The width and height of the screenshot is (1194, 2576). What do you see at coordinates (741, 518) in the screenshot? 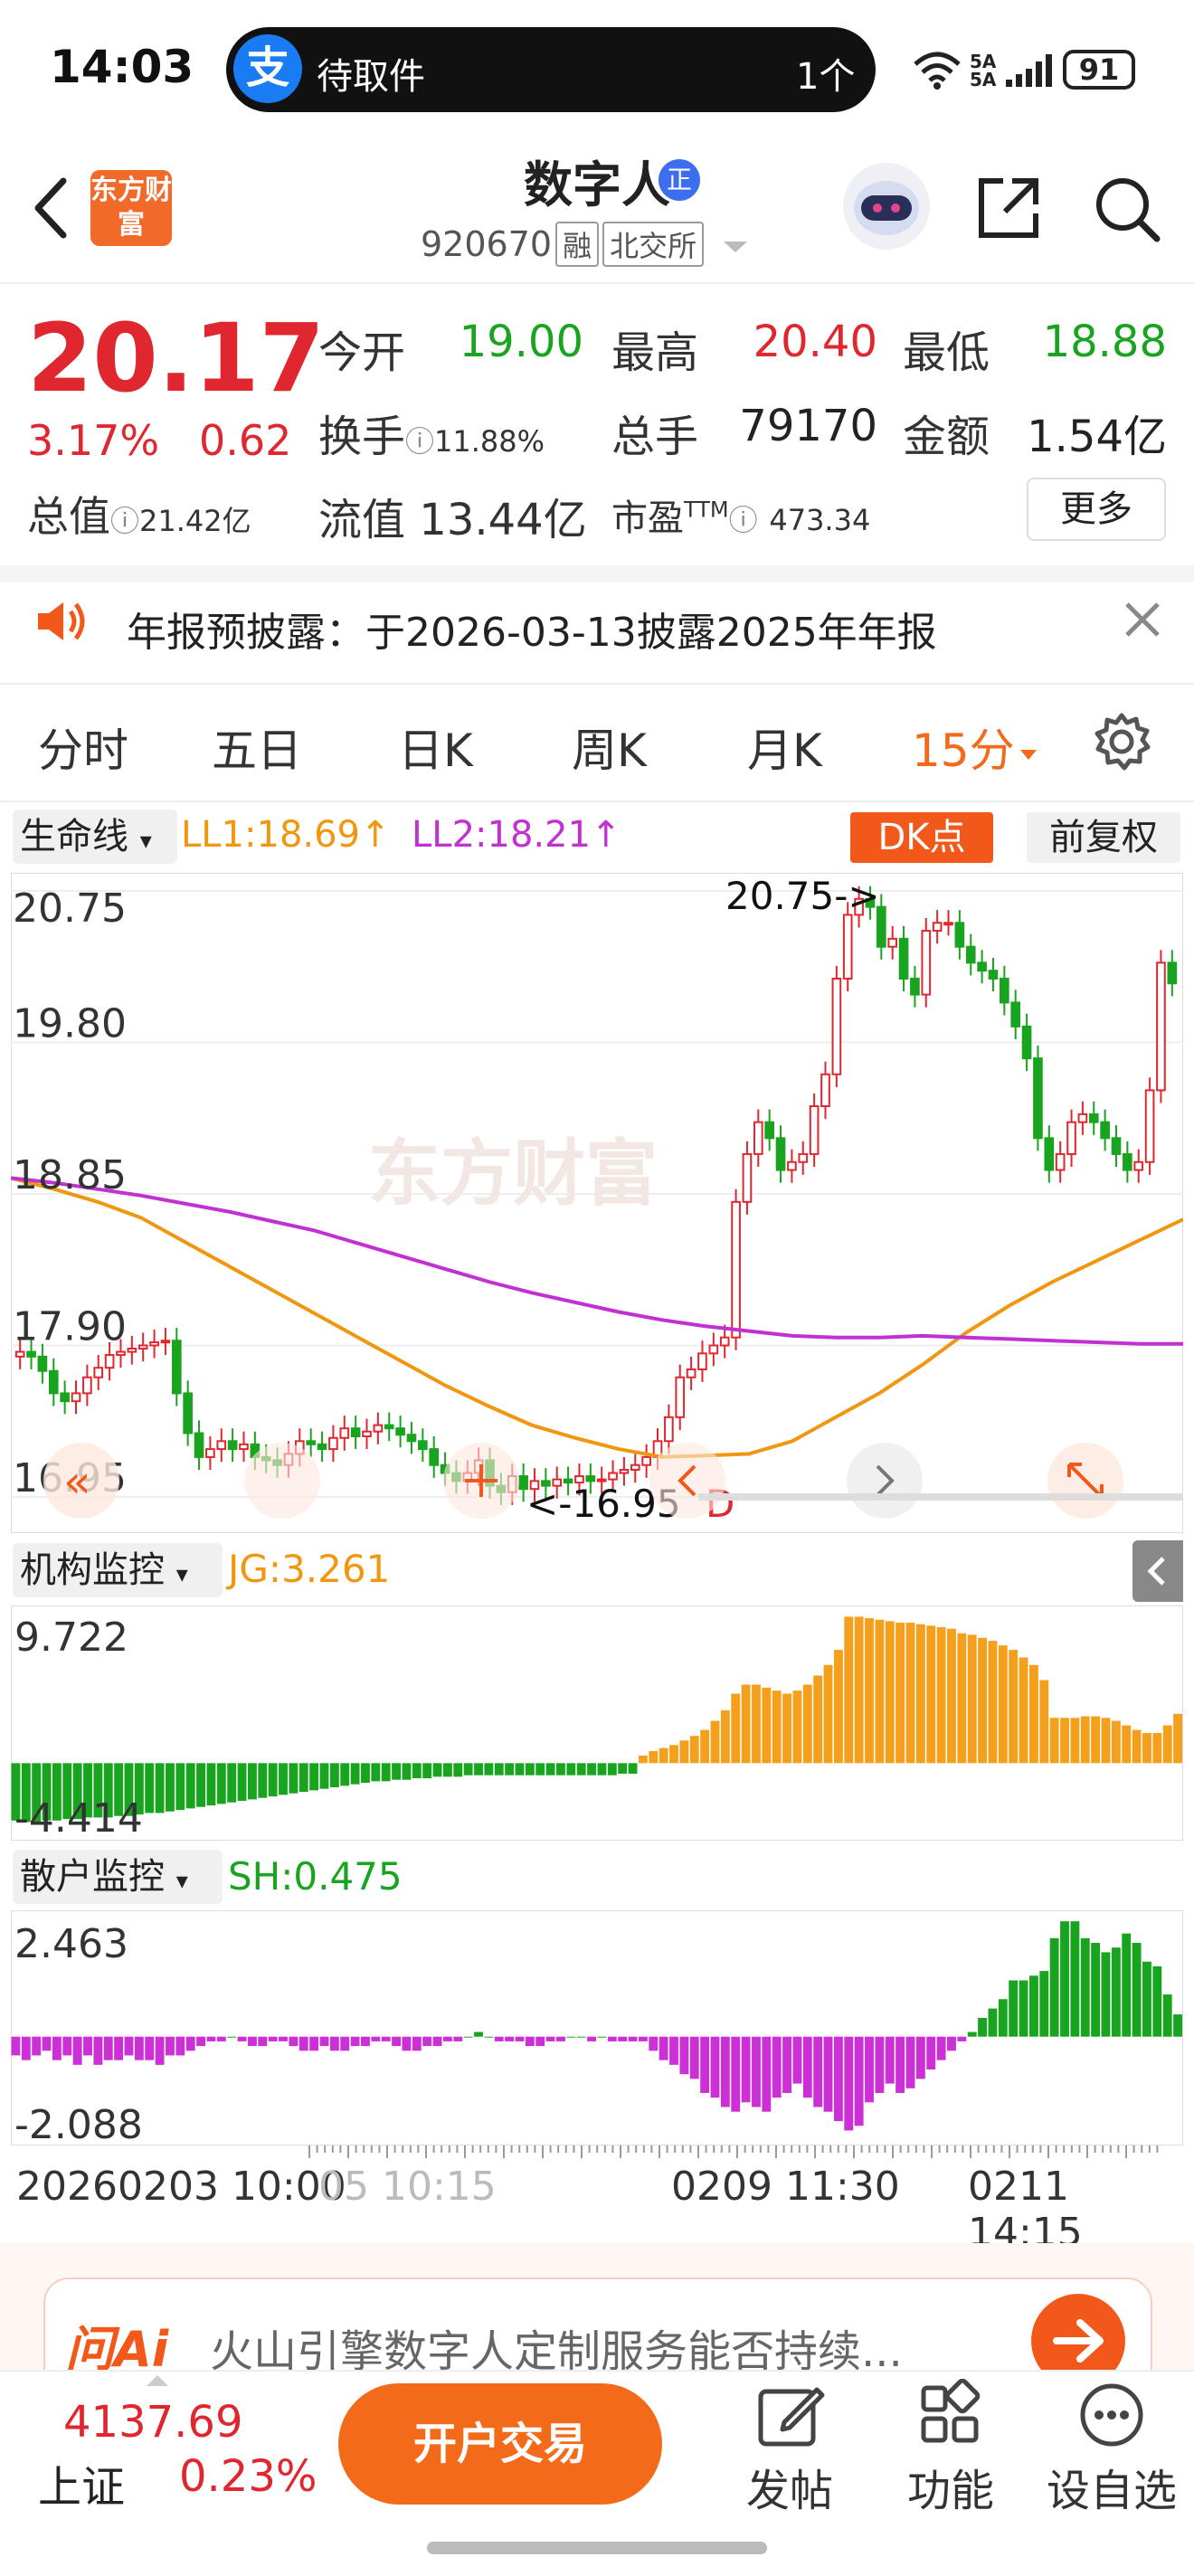
I see `pe-ratio: 市盈TTMⓘ 473.34` at bounding box center [741, 518].